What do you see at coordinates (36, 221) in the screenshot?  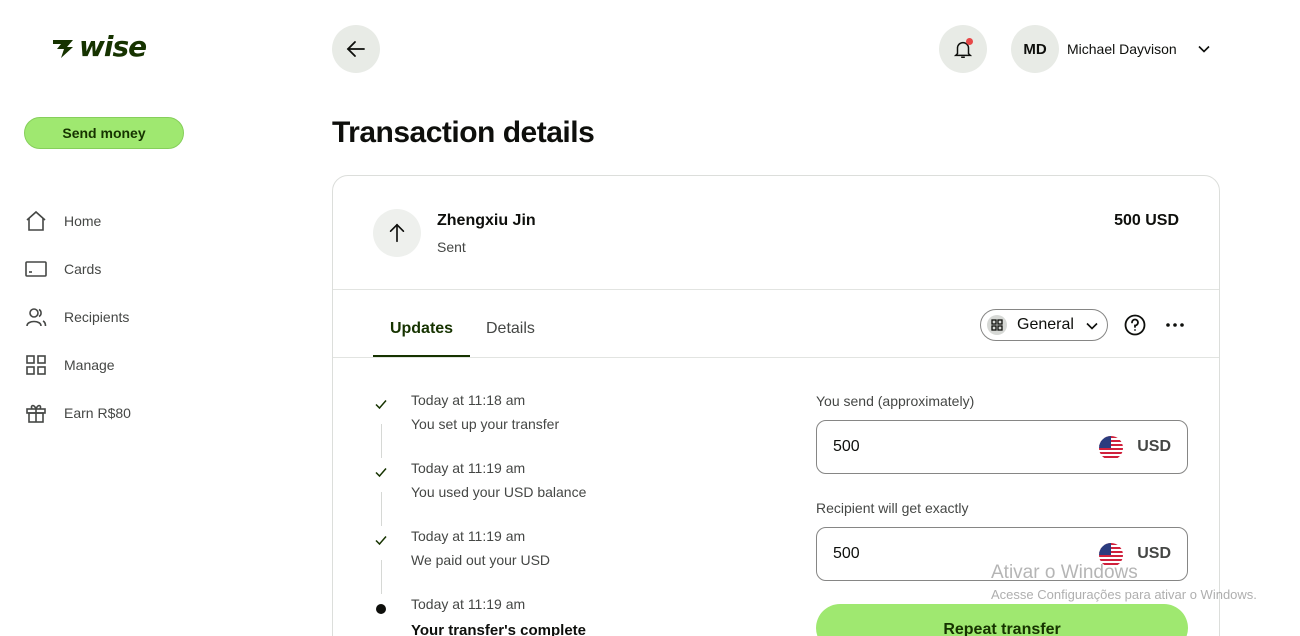 I see `home-icon` at bounding box center [36, 221].